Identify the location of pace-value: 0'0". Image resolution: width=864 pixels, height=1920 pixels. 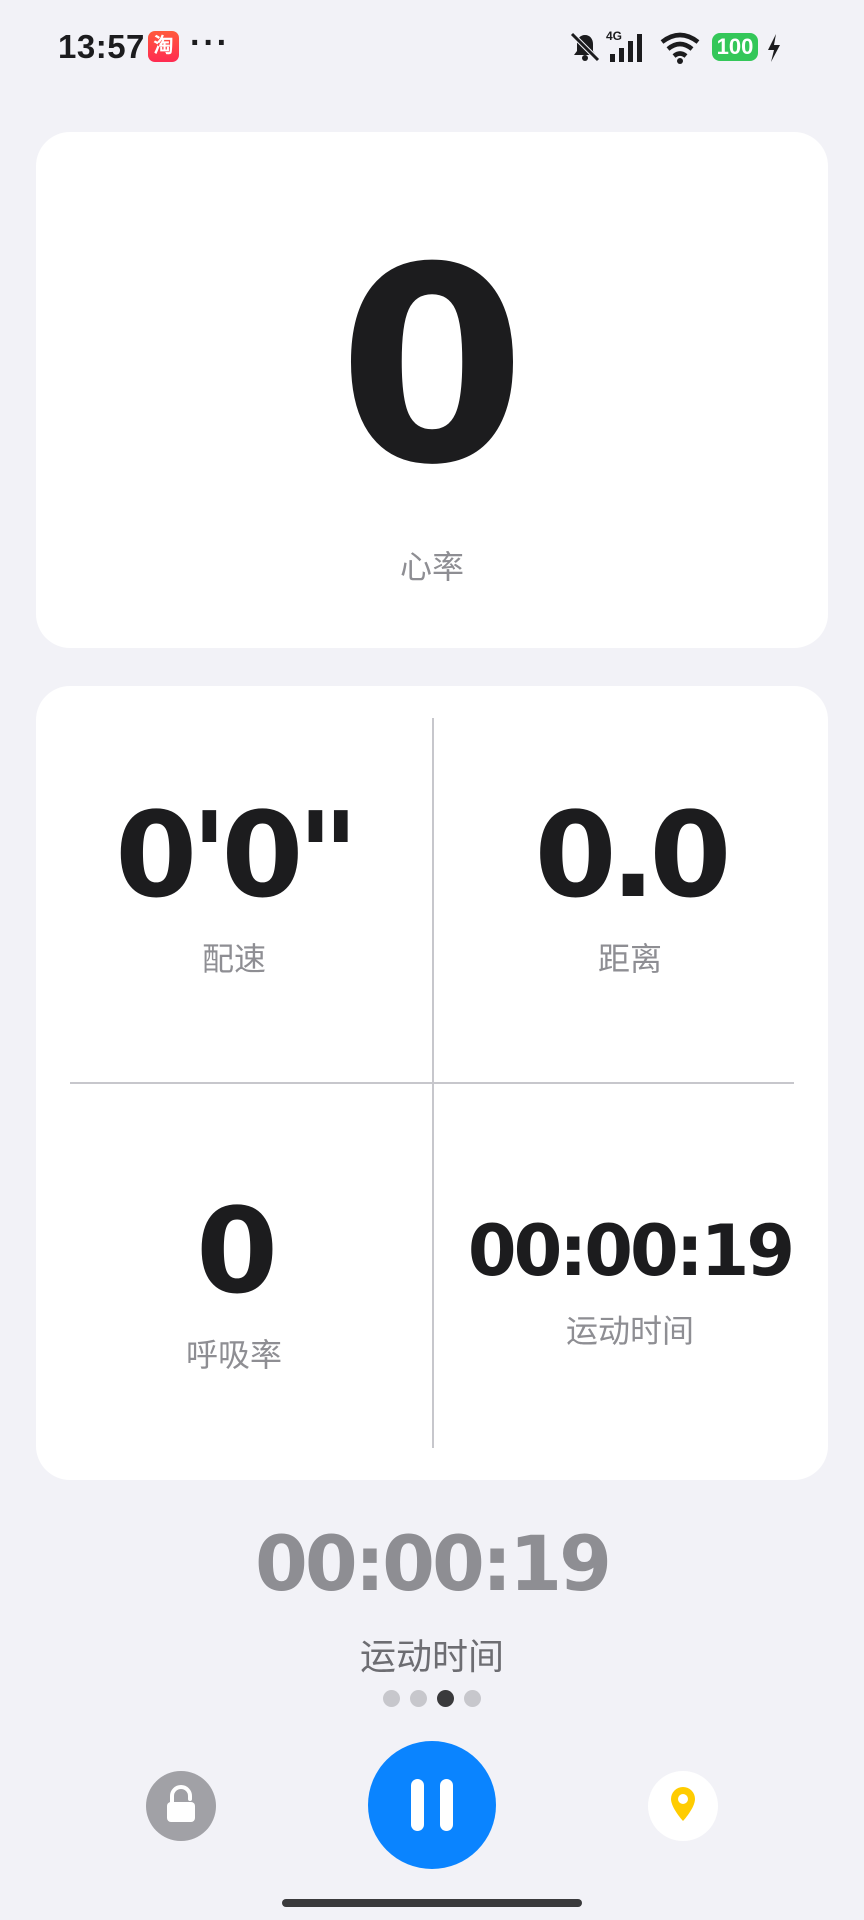
(237, 855).